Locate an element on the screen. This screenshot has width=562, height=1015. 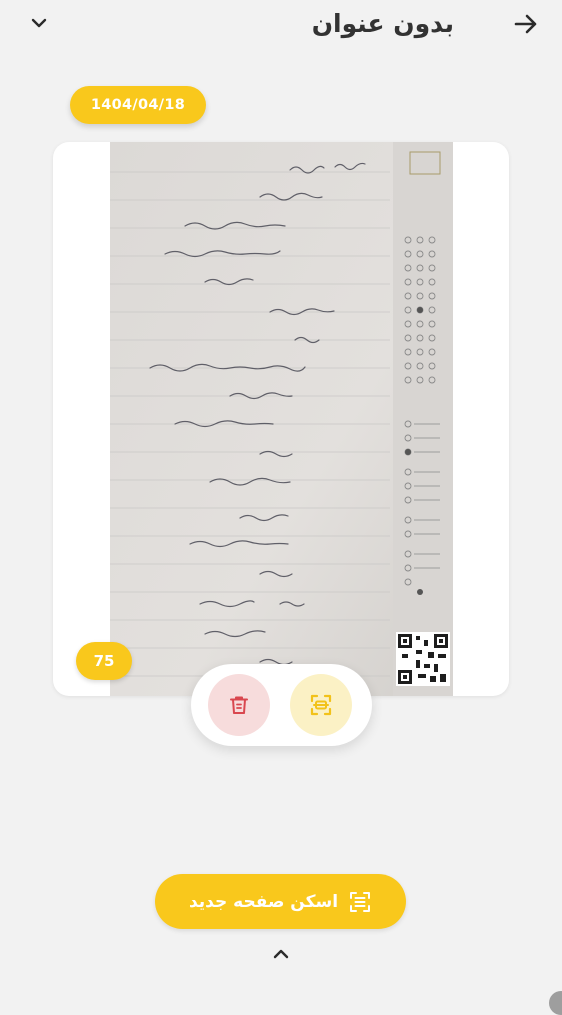
scan-button-label: اسکن صفحه جدید is located at coordinates (263, 901).